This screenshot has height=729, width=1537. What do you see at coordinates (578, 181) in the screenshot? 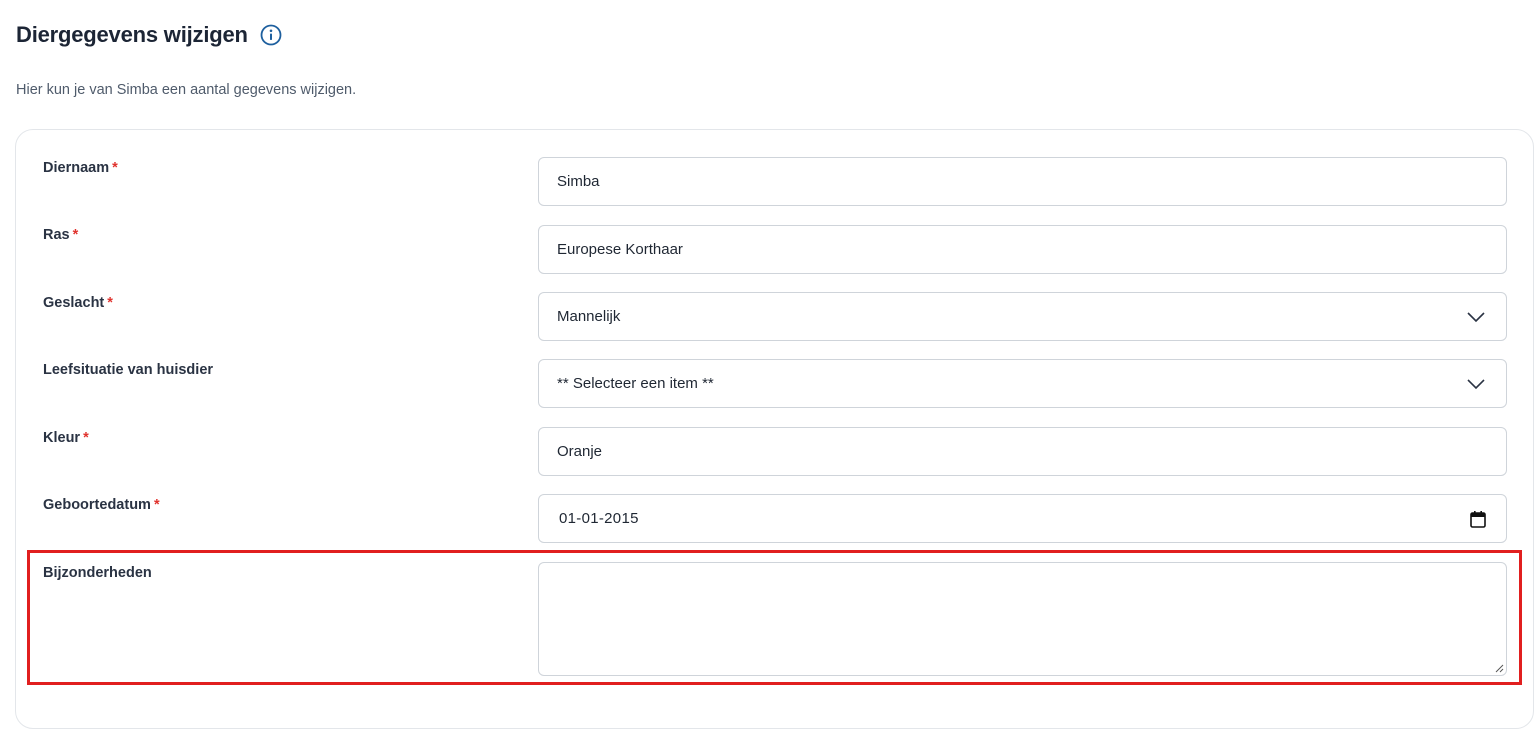
I see `diernaam-value: Simba` at bounding box center [578, 181].